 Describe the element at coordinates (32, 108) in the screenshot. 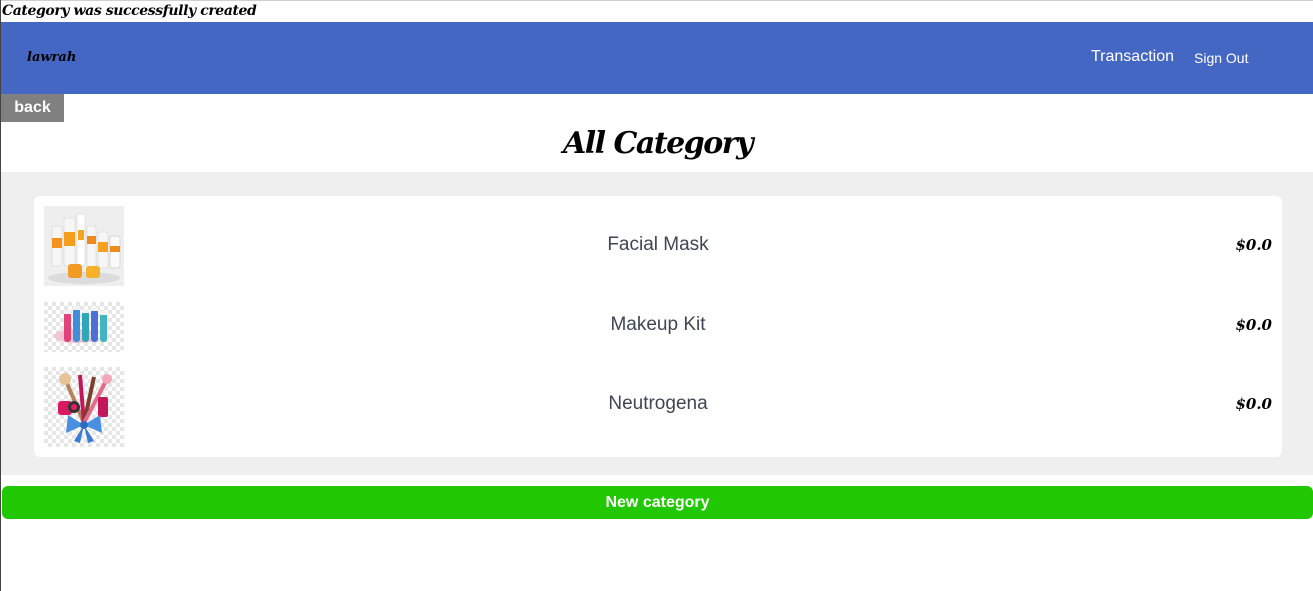

I see `back-button: back` at that location.